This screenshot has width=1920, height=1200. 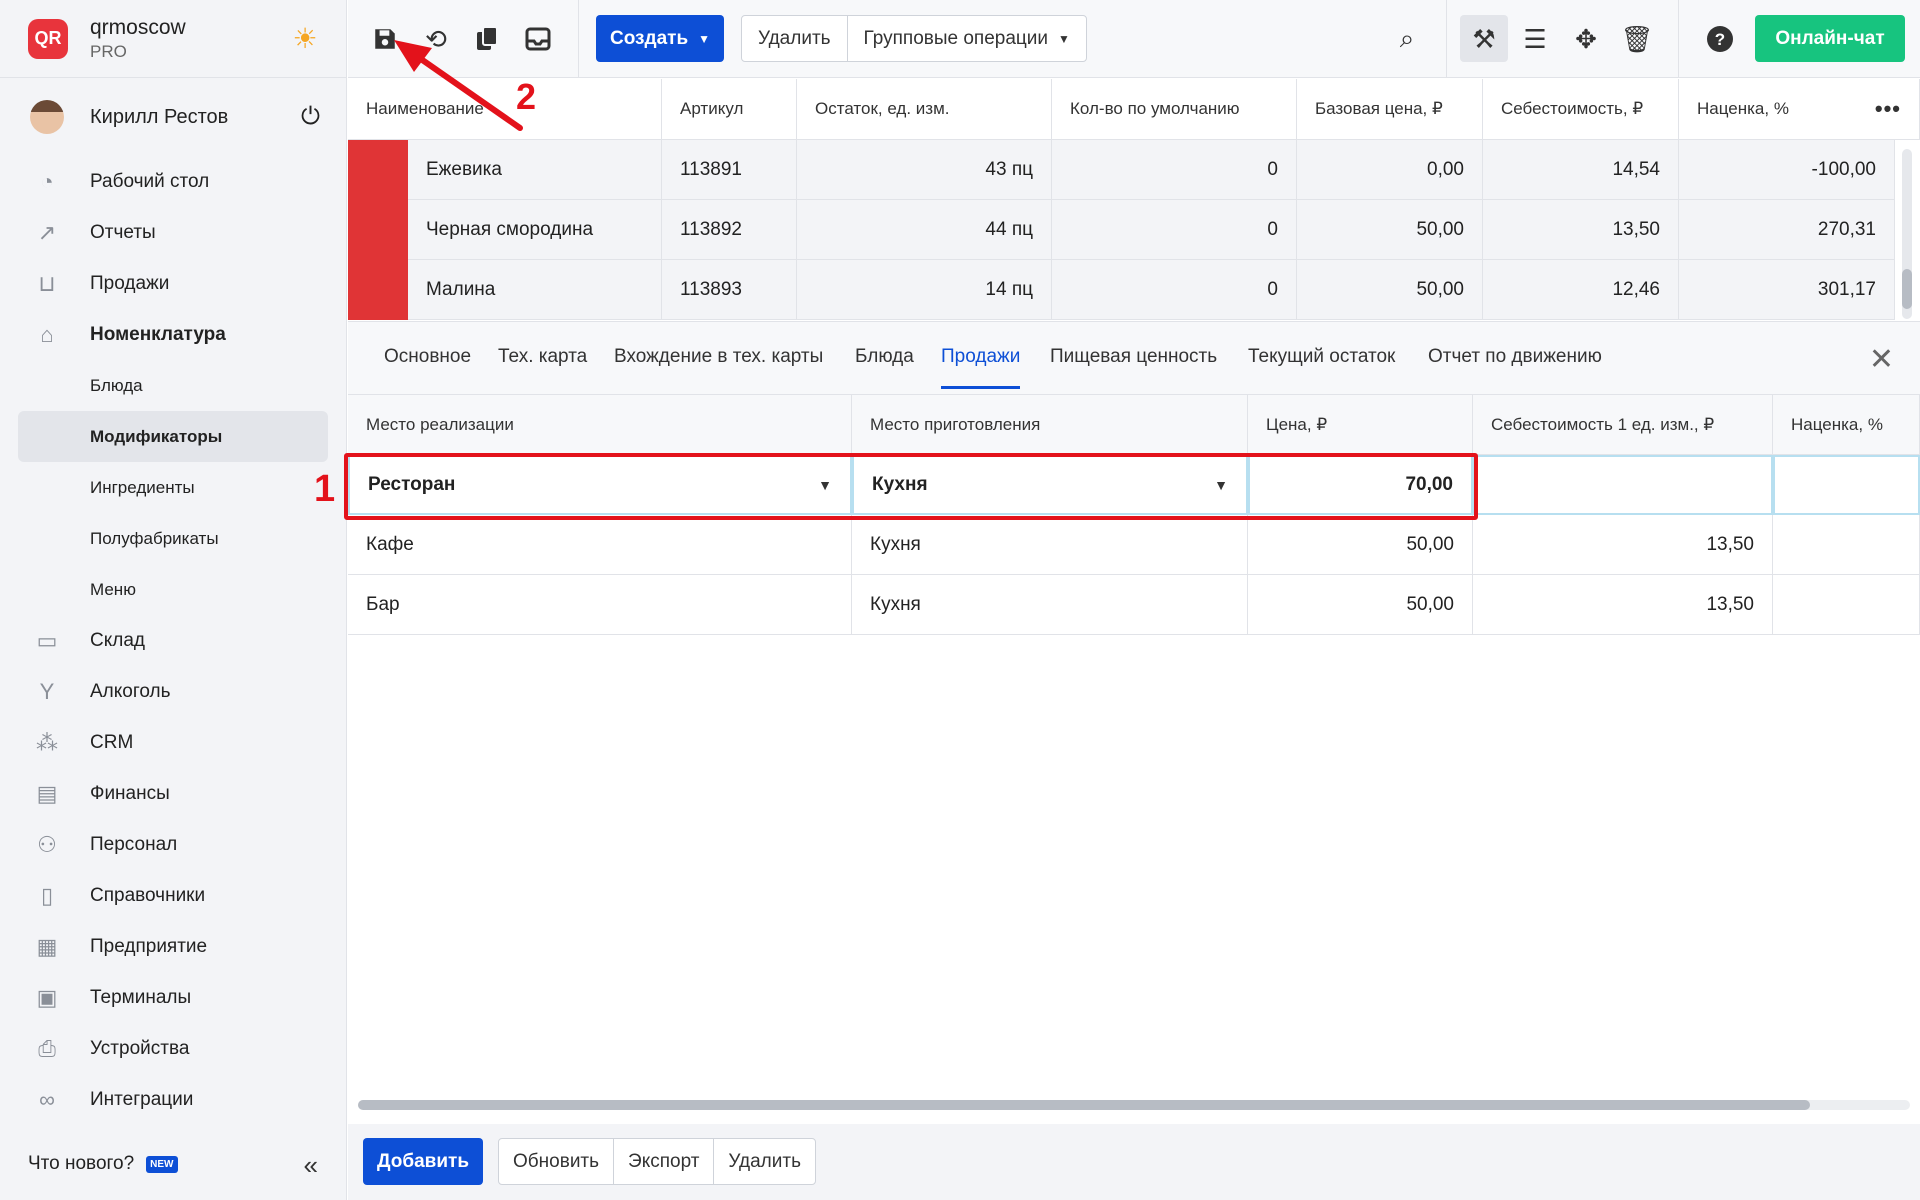 What do you see at coordinates (1390, 170) in the screenshot?
I see `cell-base-price: 0,00` at bounding box center [1390, 170].